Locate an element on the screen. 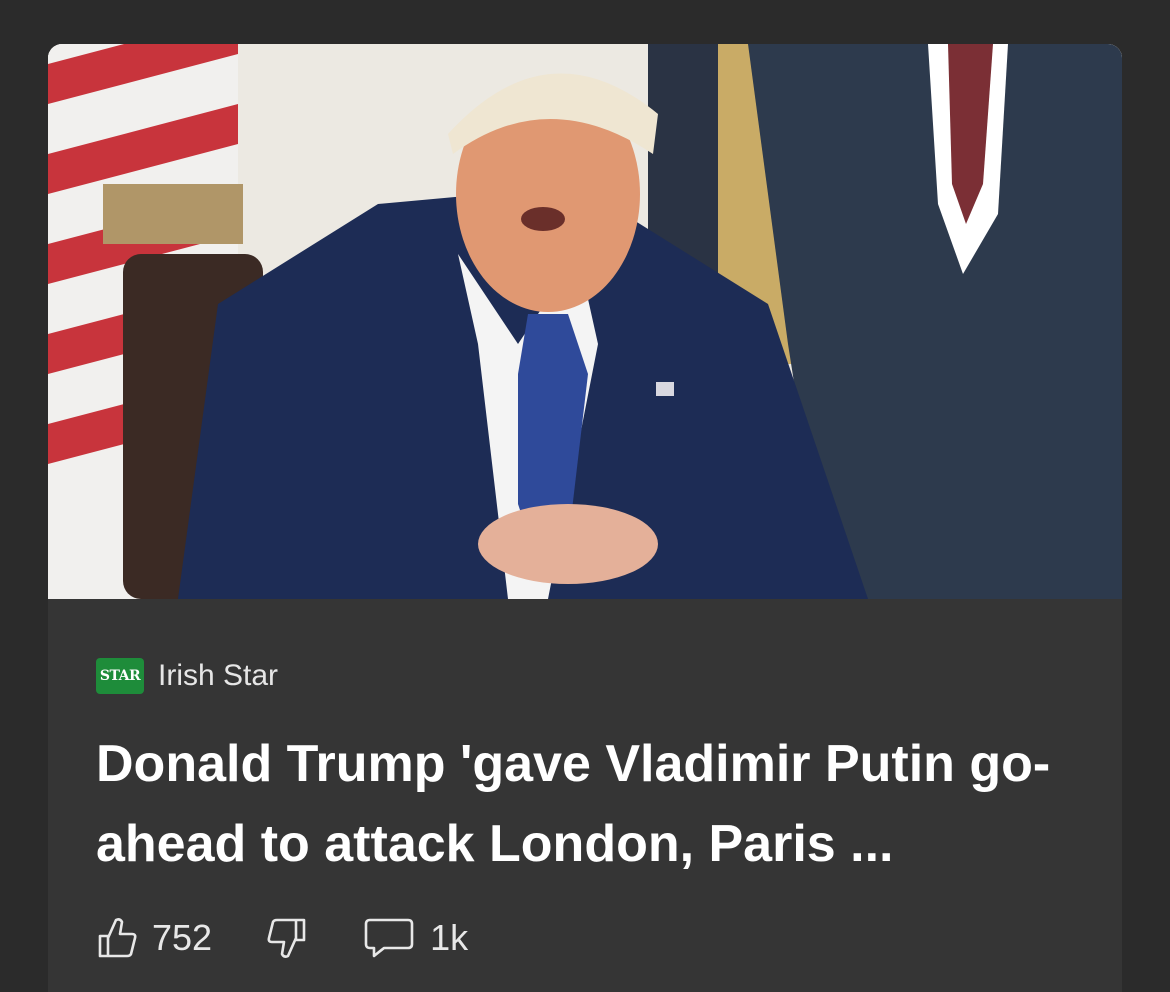 The height and width of the screenshot is (992, 1170). thumbs-up-icon is located at coordinates (117, 938).